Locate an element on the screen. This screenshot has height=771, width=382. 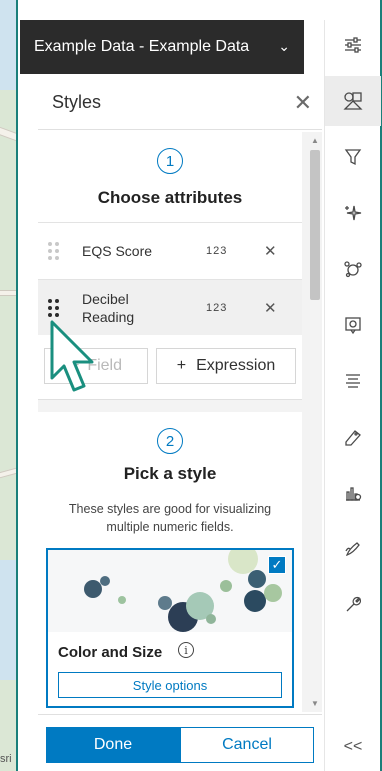
labels-tool is located at coordinates (353, 437).